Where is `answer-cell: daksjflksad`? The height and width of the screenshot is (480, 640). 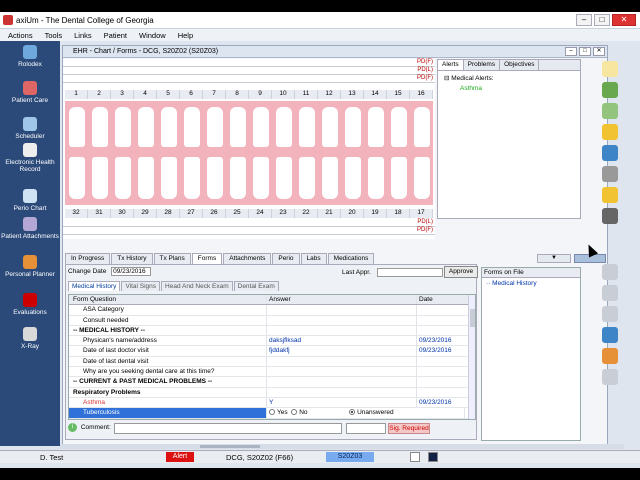
answer-cell: daksjflksad is located at coordinates (342, 341).